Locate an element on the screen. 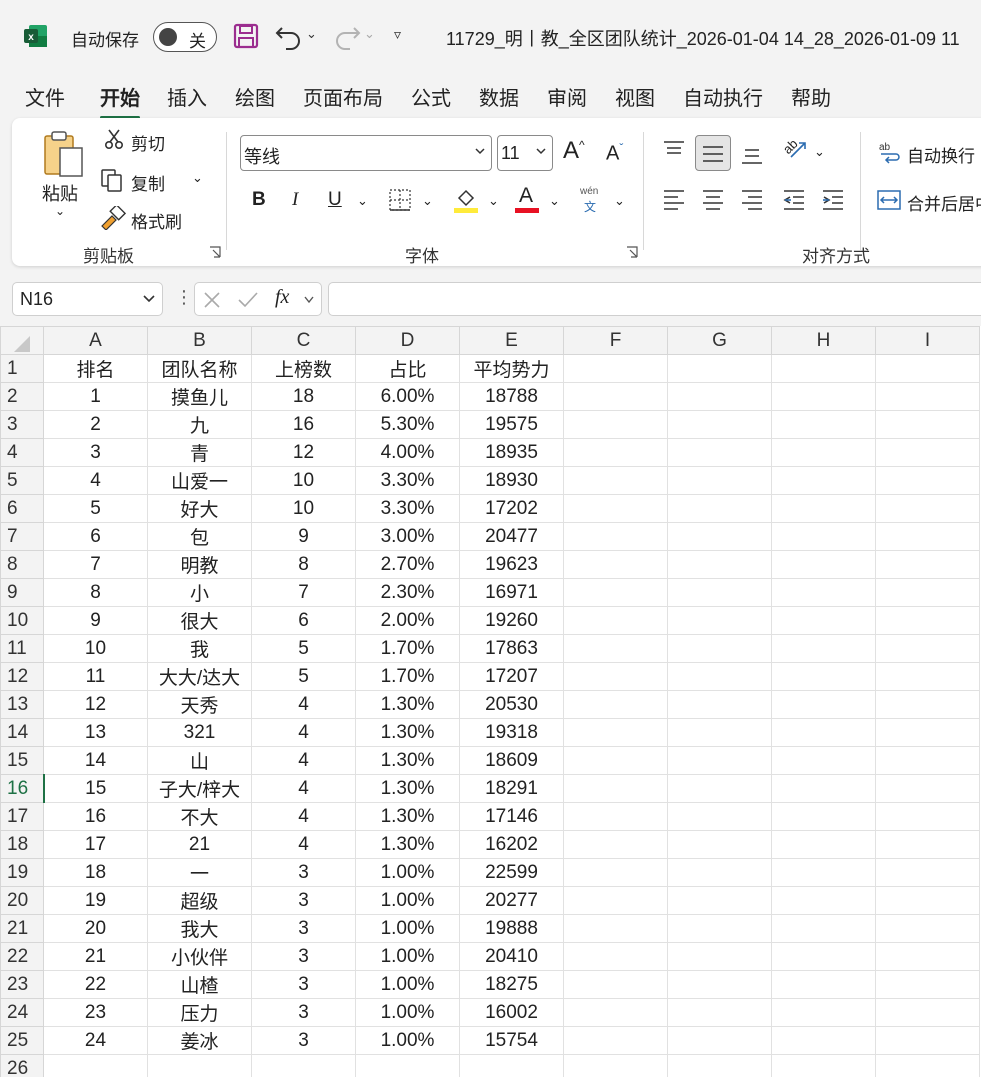 This screenshot has width=981, height=1077. cell-d1: 占比 is located at coordinates (407, 368).